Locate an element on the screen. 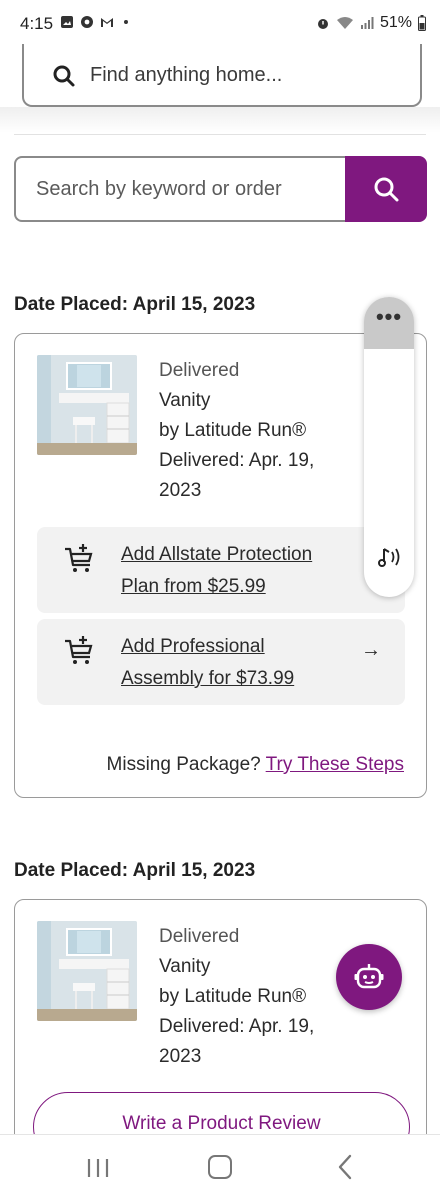 Image resolution: width=440 pixels, height=1200 pixels. home-icon is located at coordinates (220, 1167).